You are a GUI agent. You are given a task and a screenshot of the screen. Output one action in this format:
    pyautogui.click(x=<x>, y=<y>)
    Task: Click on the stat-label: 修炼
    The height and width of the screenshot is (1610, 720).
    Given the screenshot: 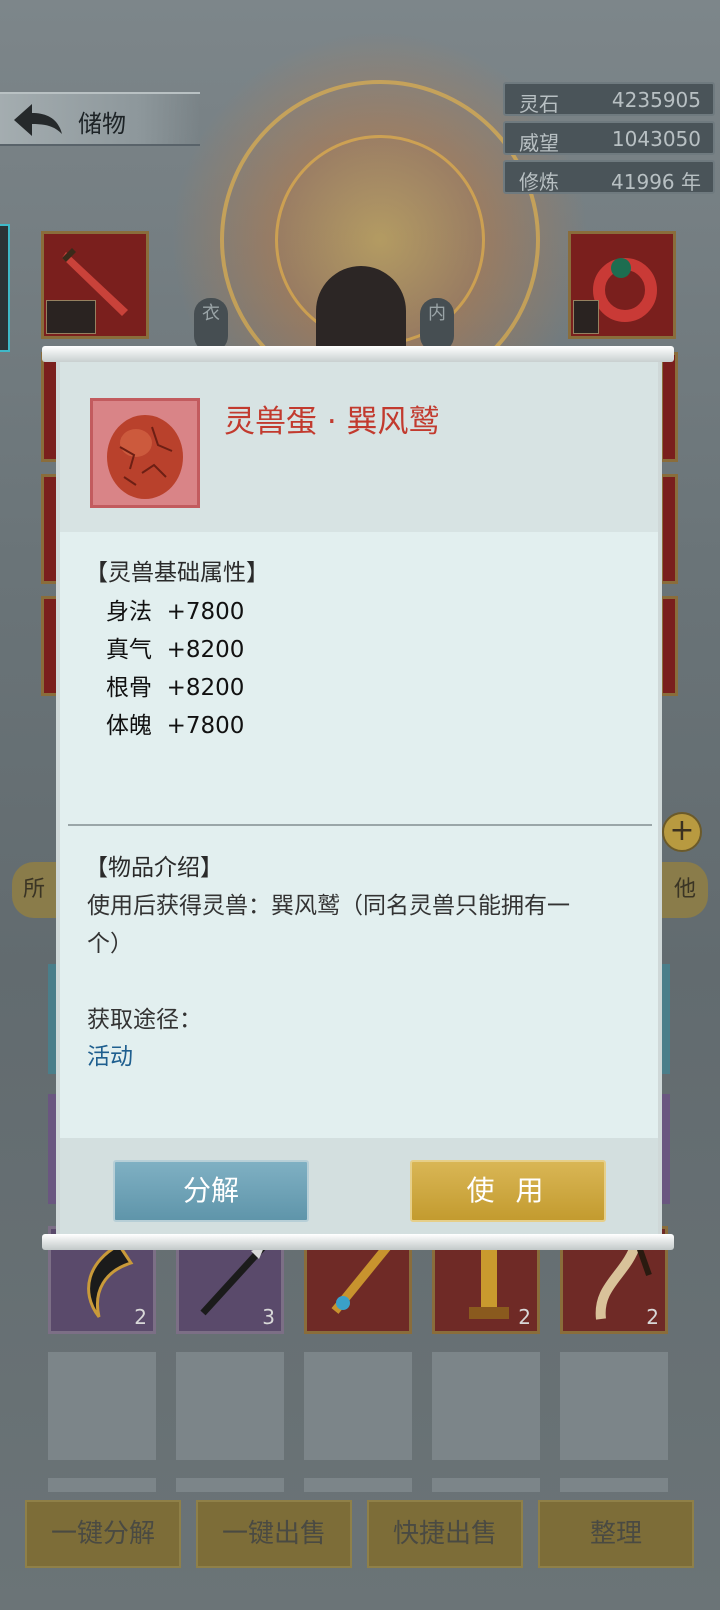 What is the action you would take?
    pyautogui.click(x=539, y=182)
    